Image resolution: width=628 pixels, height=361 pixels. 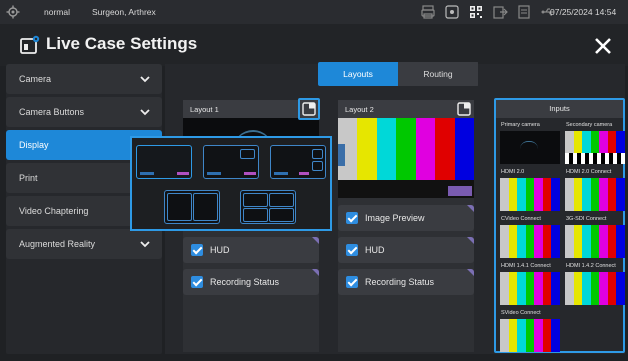 What do you see at coordinates (476, 12) in the screenshot?
I see `qr-code-icon` at bounding box center [476, 12].